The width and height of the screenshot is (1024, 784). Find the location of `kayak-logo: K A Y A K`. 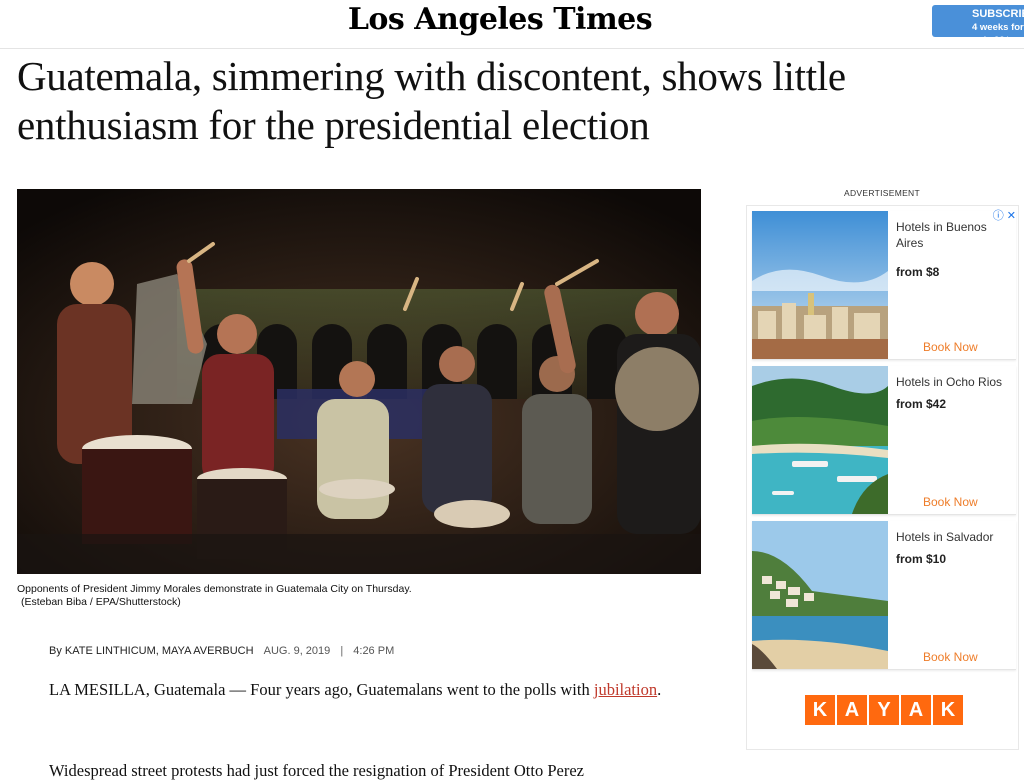

kayak-logo: K A Y A K is located at coordinates (884, 710).